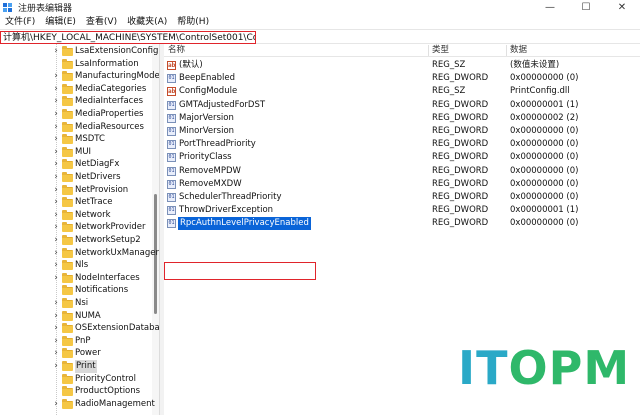 The image size is (640, 415). I want to click on tree-item: › NetDrivers, so click(76, 177).